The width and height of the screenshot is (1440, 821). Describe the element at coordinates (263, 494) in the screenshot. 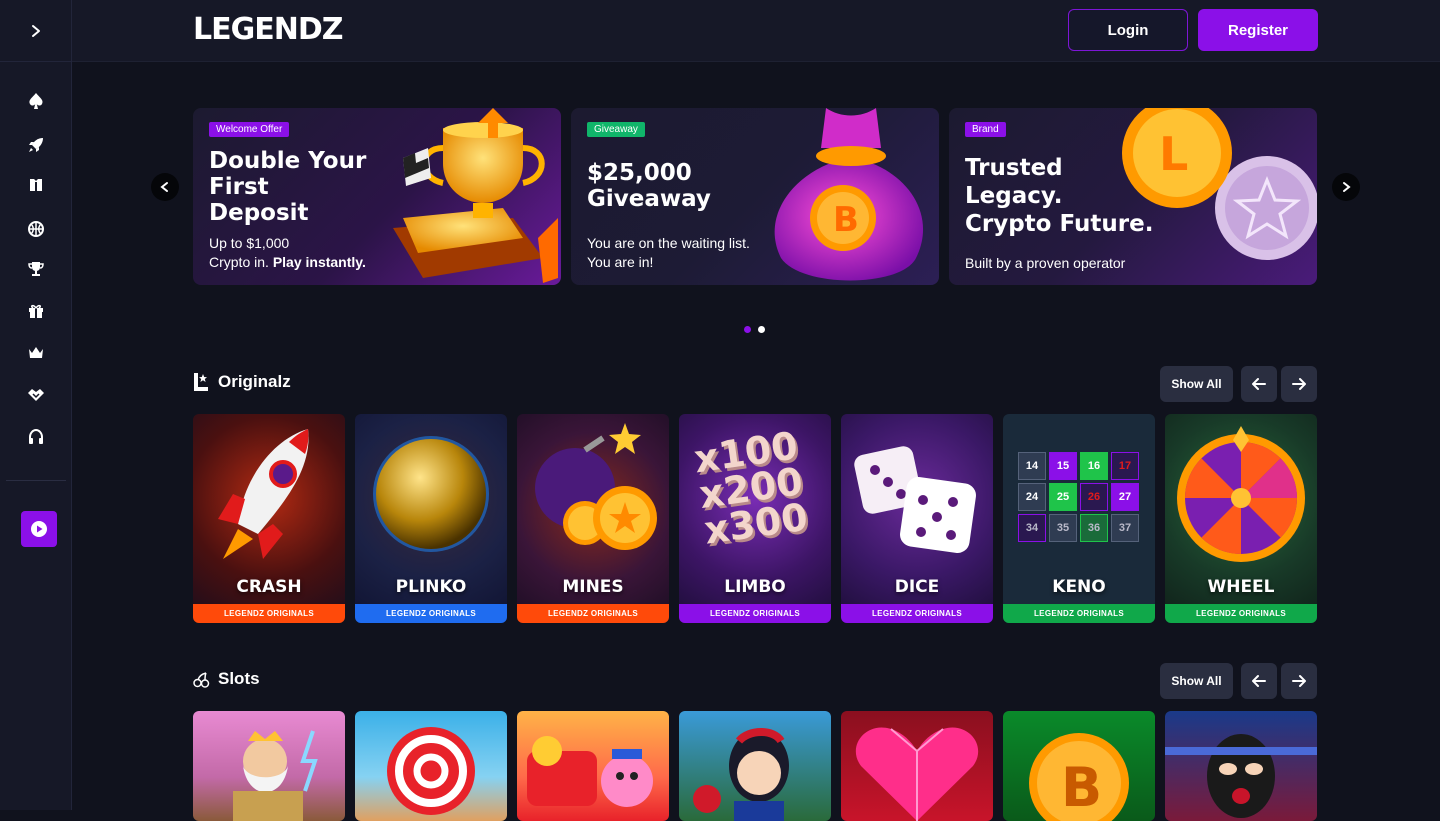

I see `rocket-artwork` at that location.